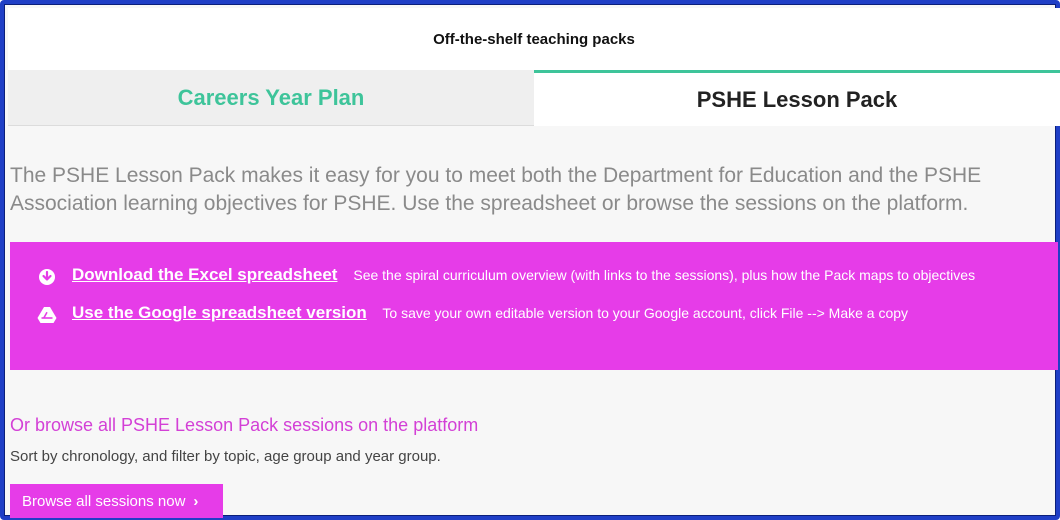 This screenshot has height=520, width=1060. What do you see at coordinates (104, 501) in the screenshot?
I see `browse-button-label: Browse all sessions now` at bounding box center [104, 501].